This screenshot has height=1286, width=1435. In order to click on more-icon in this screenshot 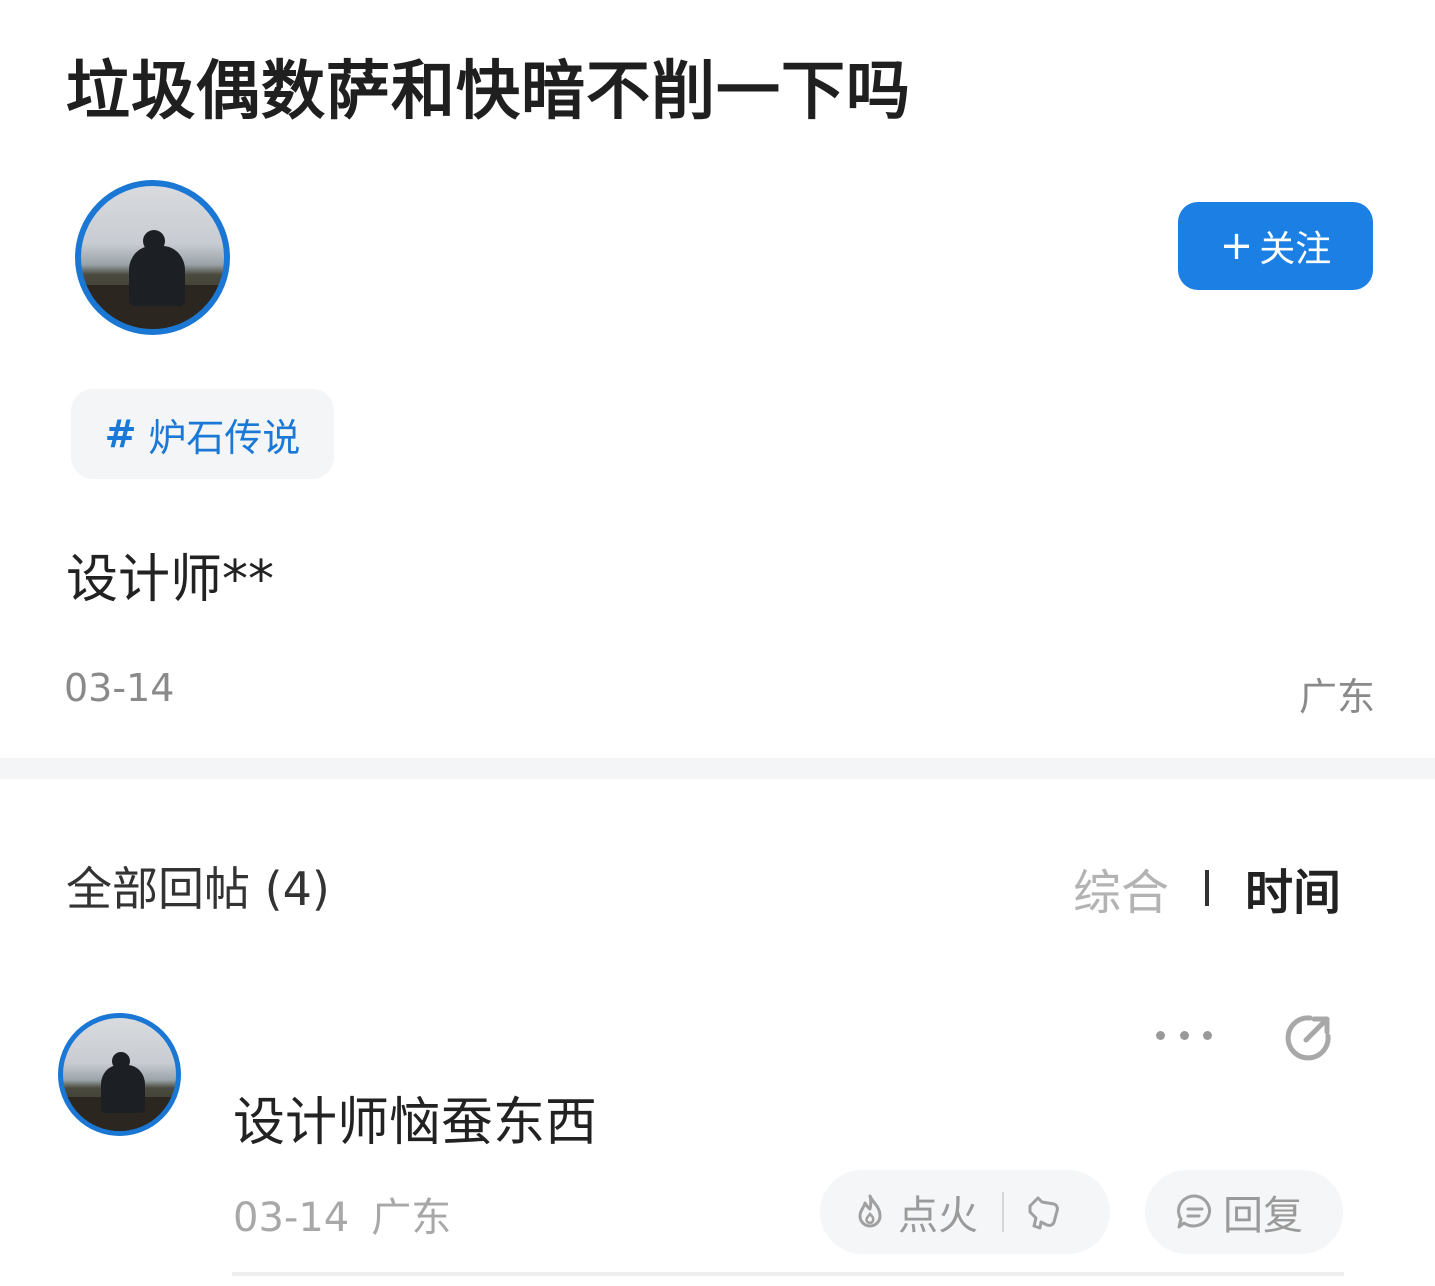, I will do `click(1184, 1035)`.